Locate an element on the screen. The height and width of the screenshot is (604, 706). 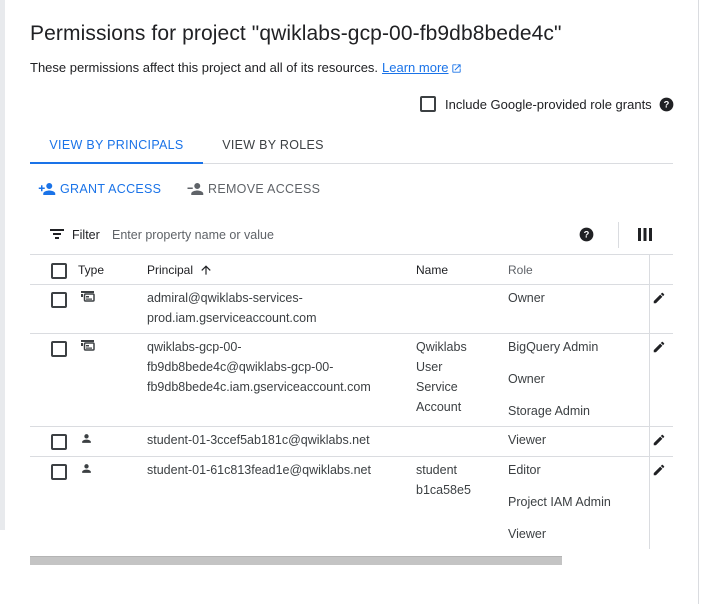
help-icon: ? is located at coordinates (666, 104).